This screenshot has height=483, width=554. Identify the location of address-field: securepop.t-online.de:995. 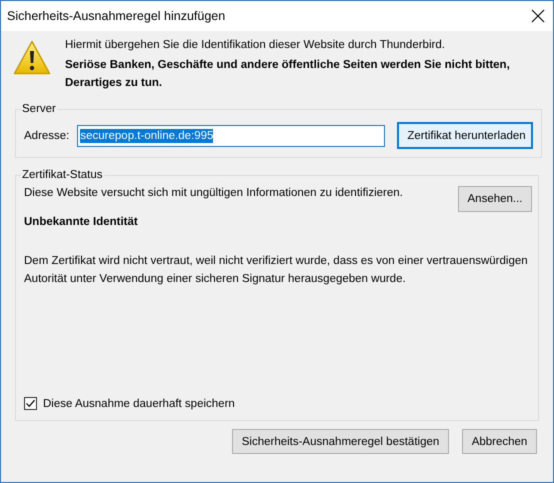
(231, 135).